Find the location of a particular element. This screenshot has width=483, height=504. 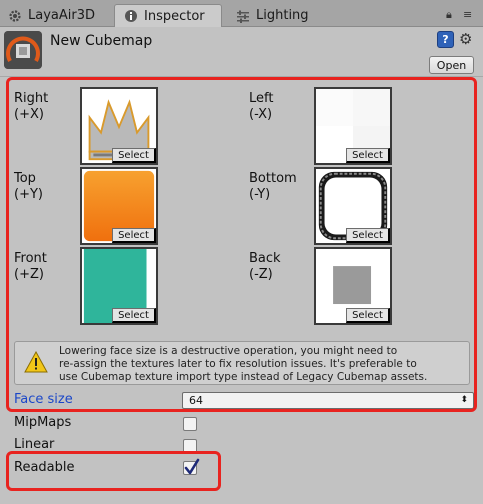

face-name: Left is located at coordinates (261, 98).